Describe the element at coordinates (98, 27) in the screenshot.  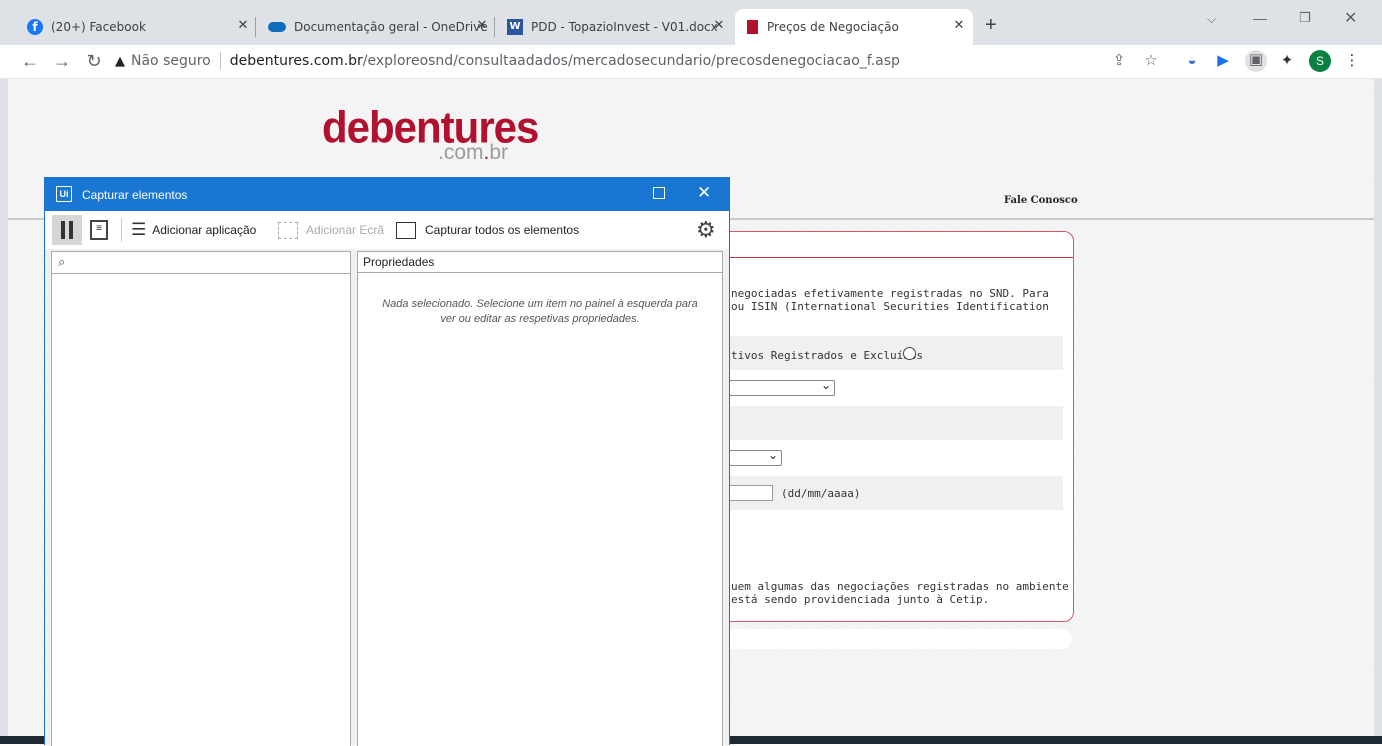
I see `tab-title: (20+) Facebook` at that location.